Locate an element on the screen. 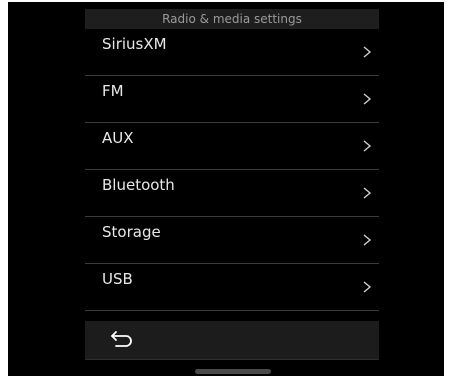 The height and width of the screenshot is (383, 452). menu-item-label: FM is located at coordinates (113, 91).